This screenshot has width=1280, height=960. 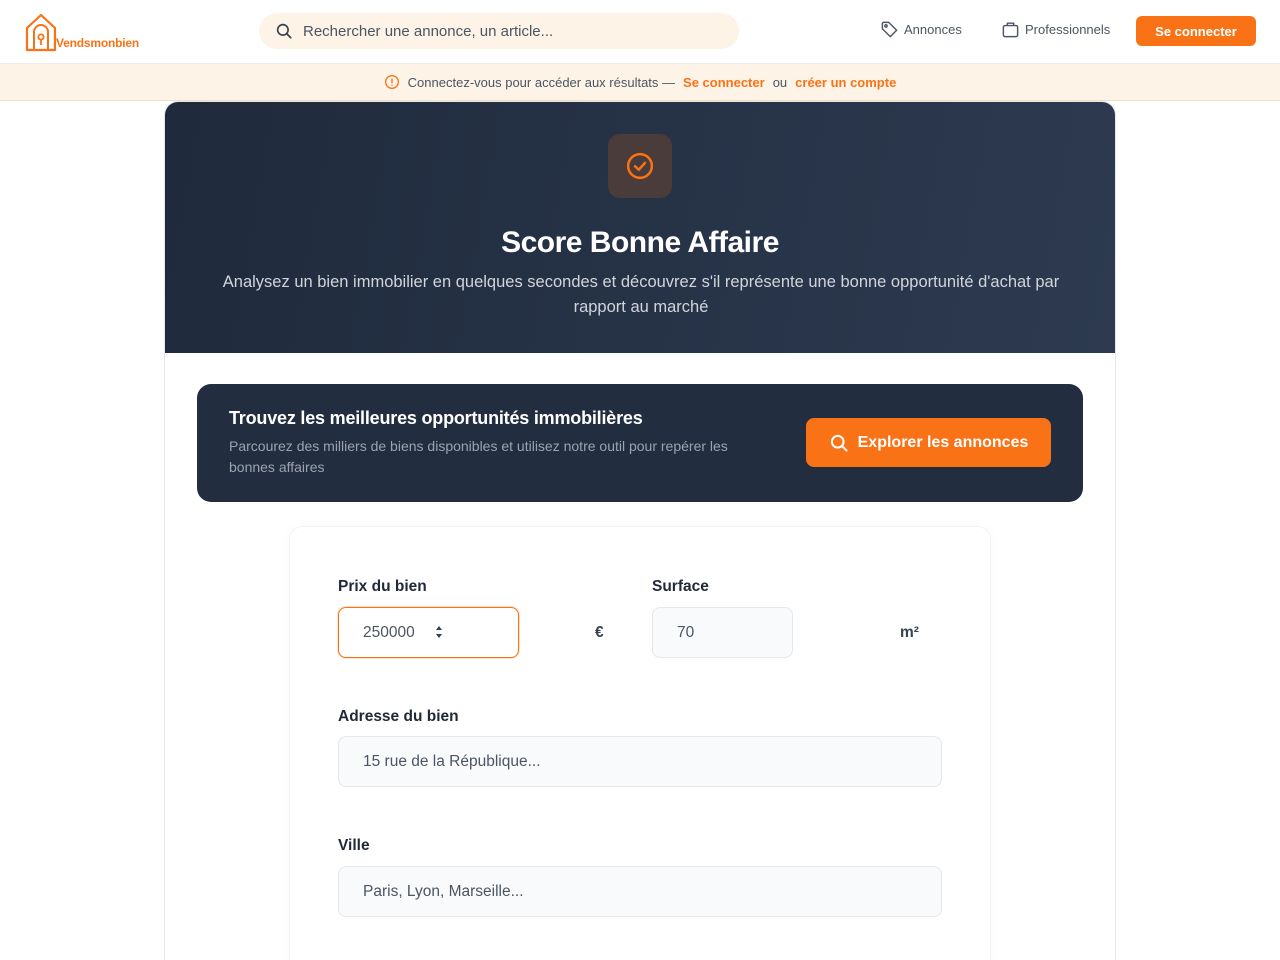 I want to click on surface-label: Surface, so click(x=680, y=586).